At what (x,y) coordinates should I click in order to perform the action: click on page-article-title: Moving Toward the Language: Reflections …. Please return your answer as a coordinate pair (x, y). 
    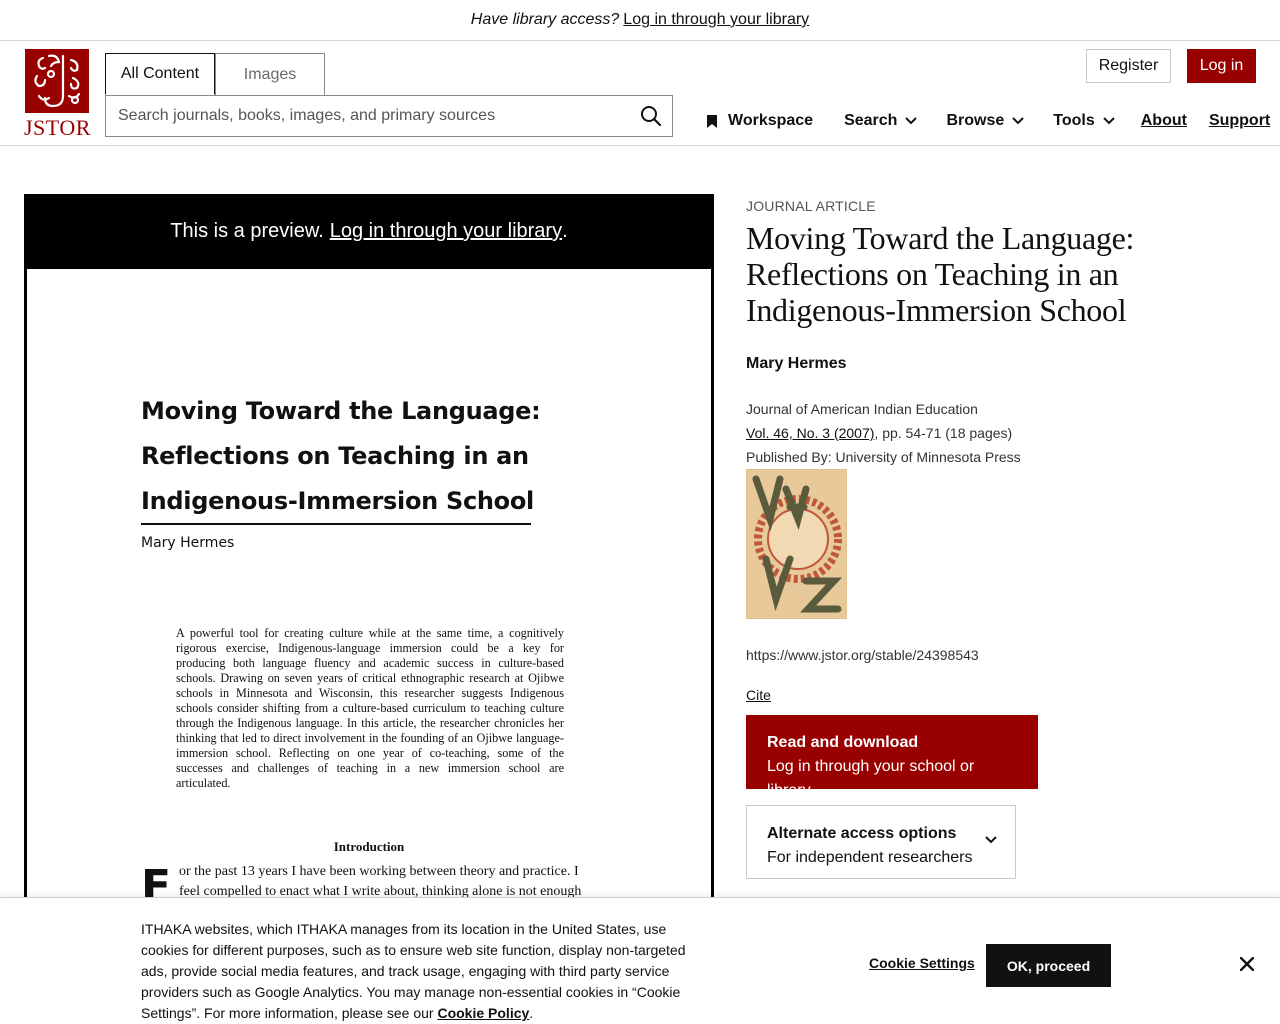
    Looking at the image, I should click on (341, 456).